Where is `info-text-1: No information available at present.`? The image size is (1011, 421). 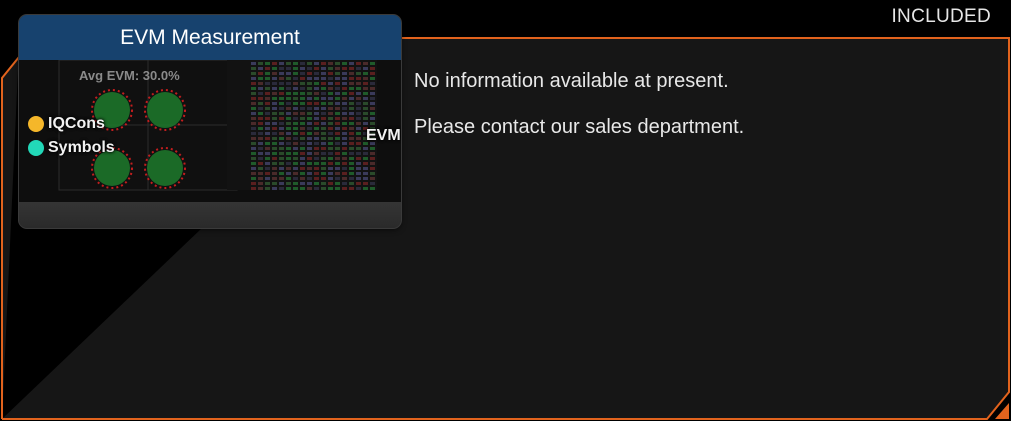 info-text-1: No information available at present. is located at coordinates (571, 81).